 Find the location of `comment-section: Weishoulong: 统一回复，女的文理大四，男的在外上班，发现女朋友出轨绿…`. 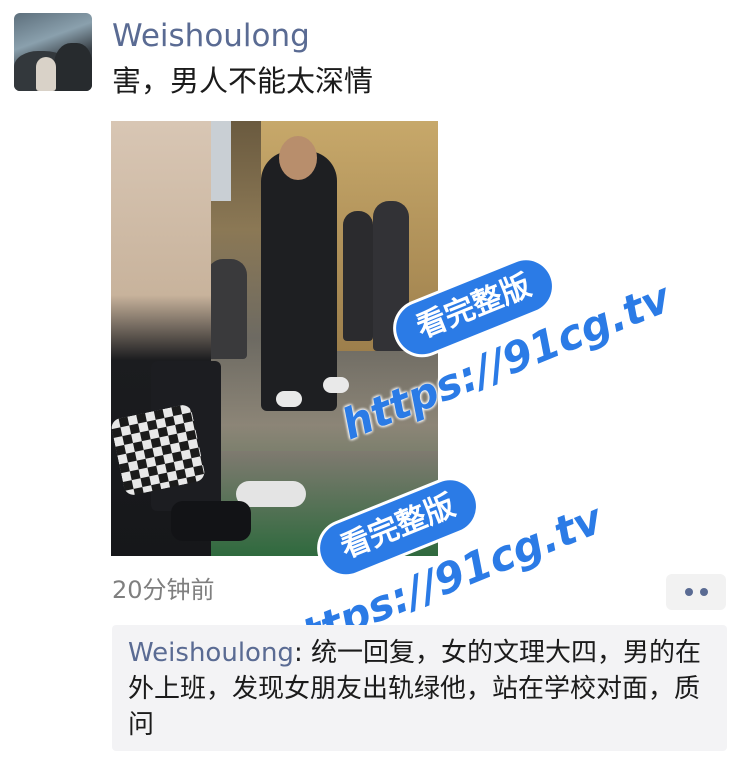

comment-section: Weishoulong: 统一回复，女的文理大四，男的在外上班，发现女朋友出轨绿… is located at coordinates (419, 688).